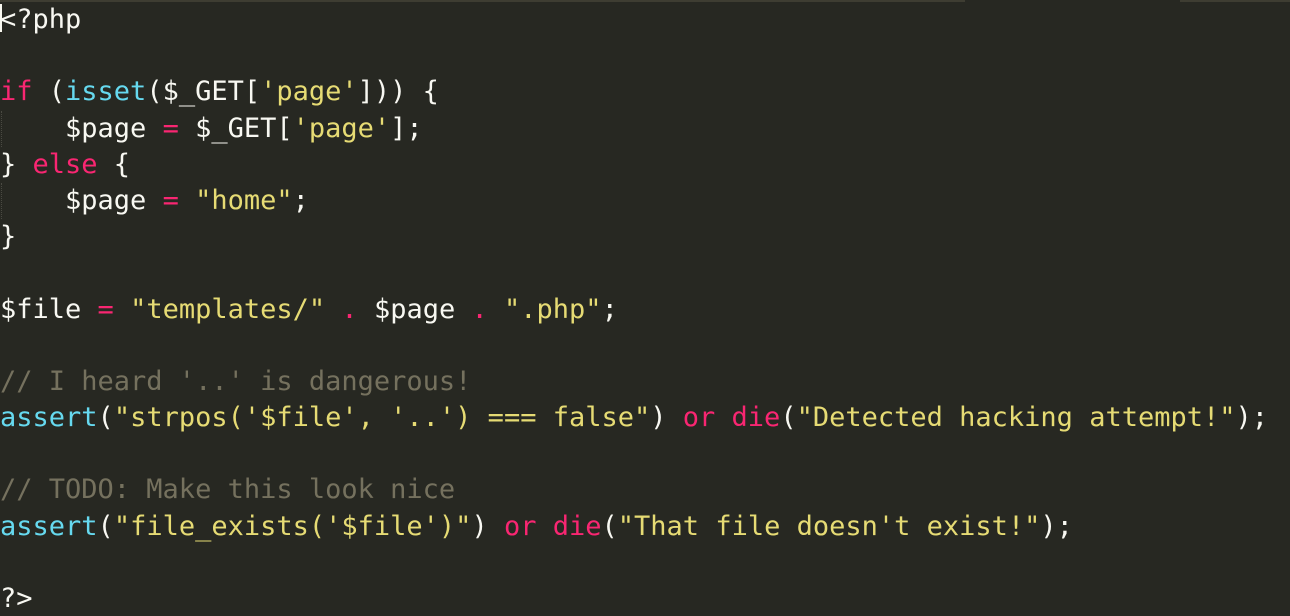 This screenshot has width=1290, height=616. What do you see at coordinates (645, 237) in the screenshot?
I see `code-line: }` at bounding box center [645, 237].